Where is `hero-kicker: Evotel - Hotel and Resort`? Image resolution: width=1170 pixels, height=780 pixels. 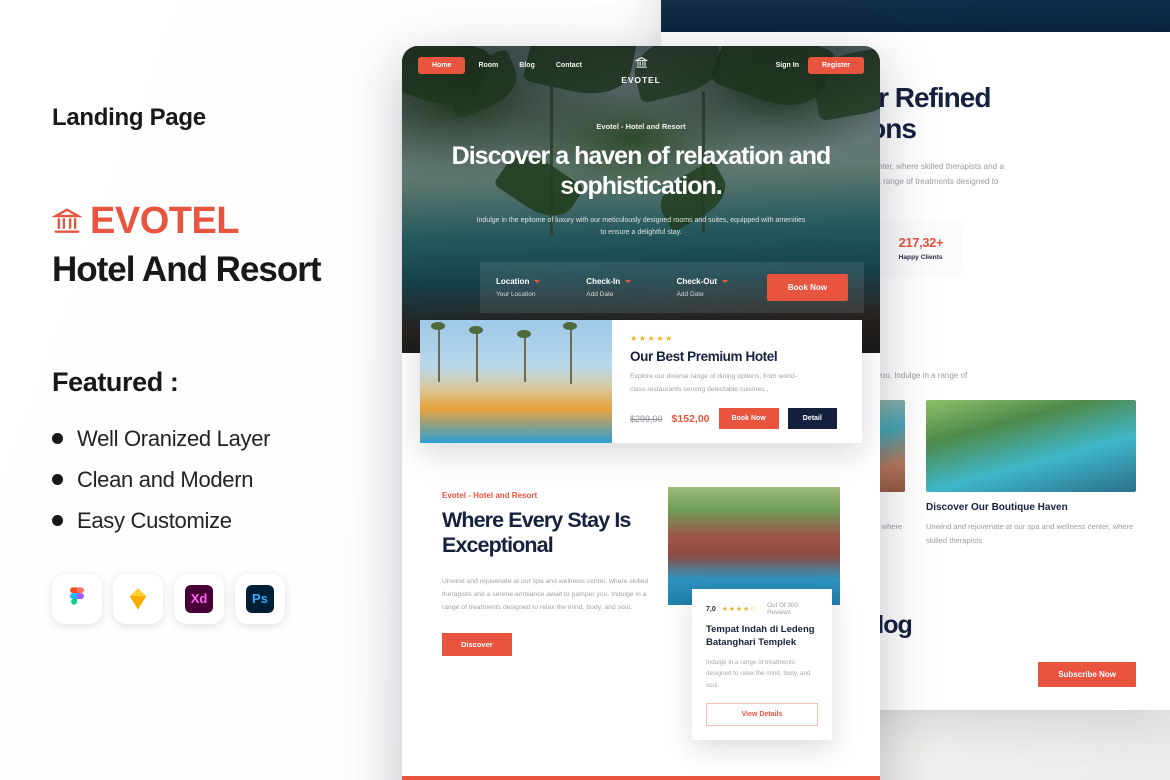 hero-kicker: Evotel - Hotel and Resort is located at coordinates (641, 126).